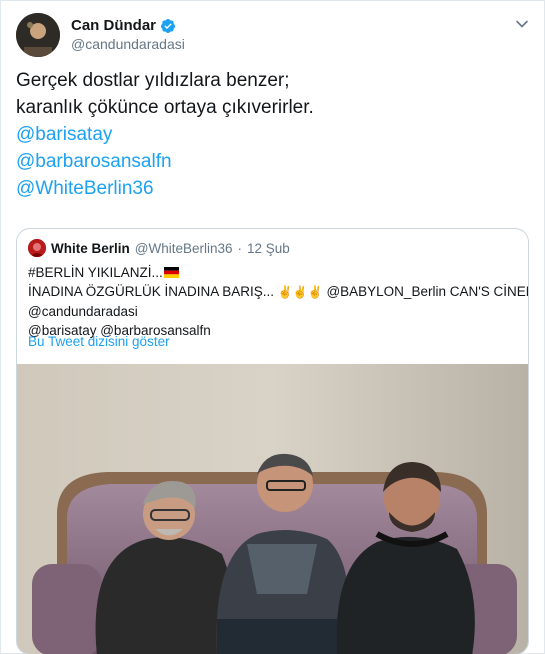 The image size is (545, 654). I want to click on quoted-timestamp: 12 Şub, so click(268, 248).